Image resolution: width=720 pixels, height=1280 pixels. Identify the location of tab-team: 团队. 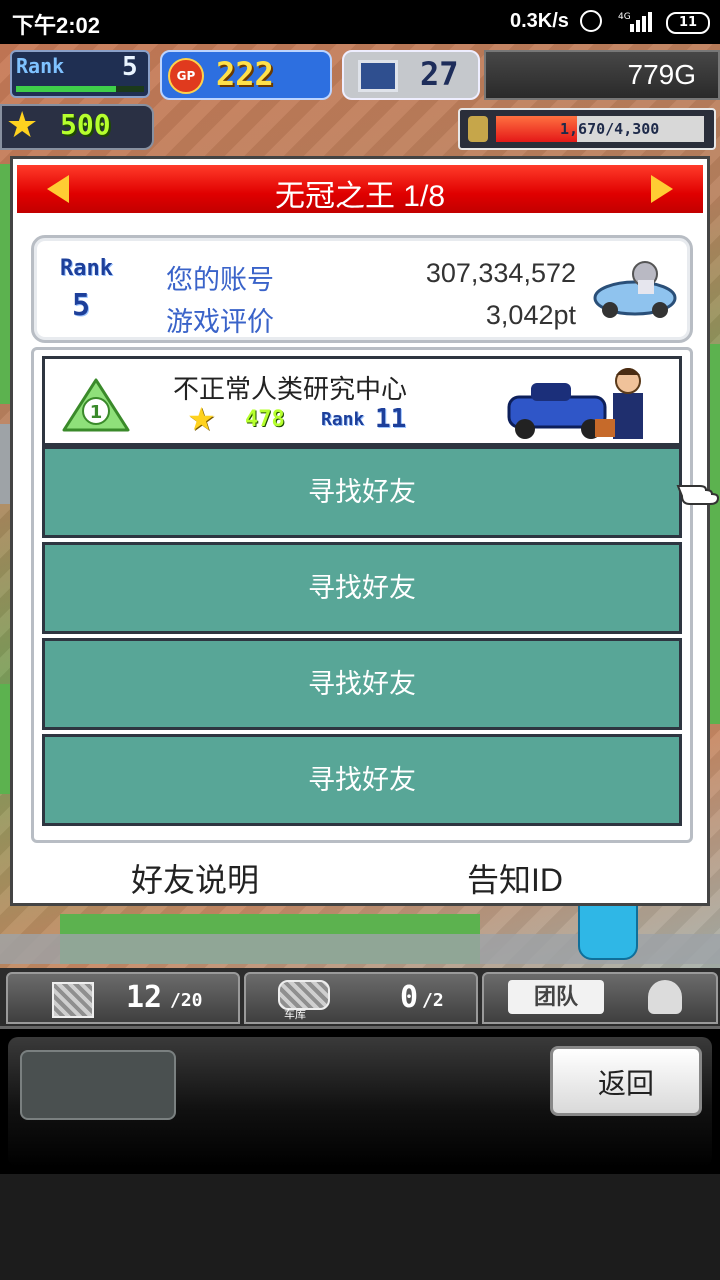
(600, 998).